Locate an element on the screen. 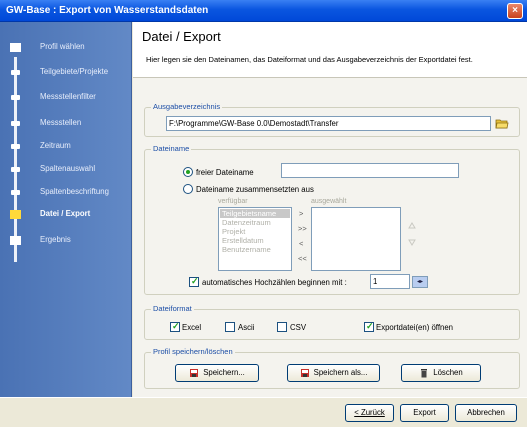 This screenshot has height=427, width=527. csv-checkbox is located at coordinates (282, 327).